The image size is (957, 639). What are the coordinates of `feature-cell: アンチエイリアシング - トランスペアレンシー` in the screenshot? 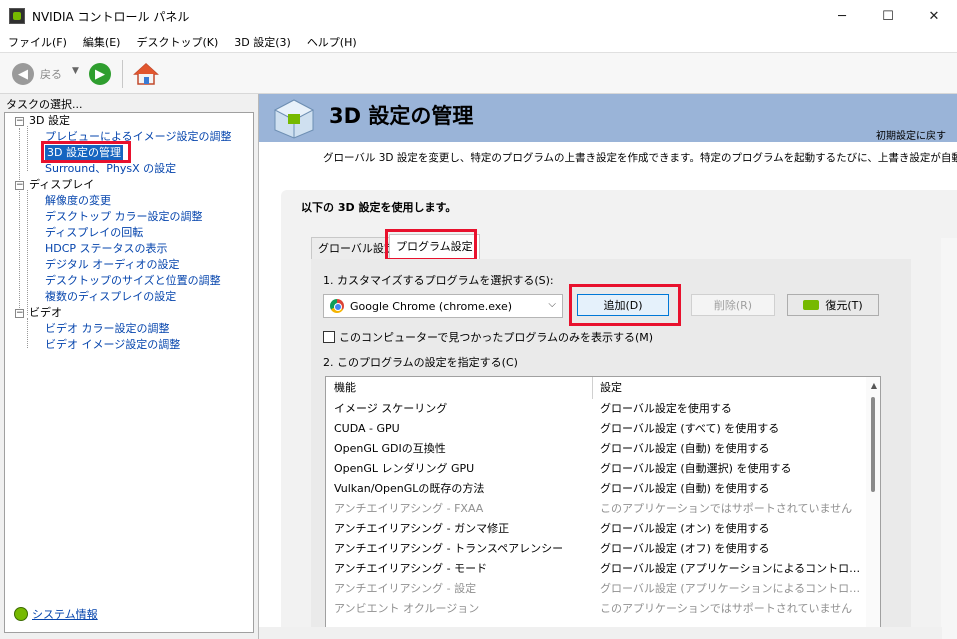 It's located at (449, 548).